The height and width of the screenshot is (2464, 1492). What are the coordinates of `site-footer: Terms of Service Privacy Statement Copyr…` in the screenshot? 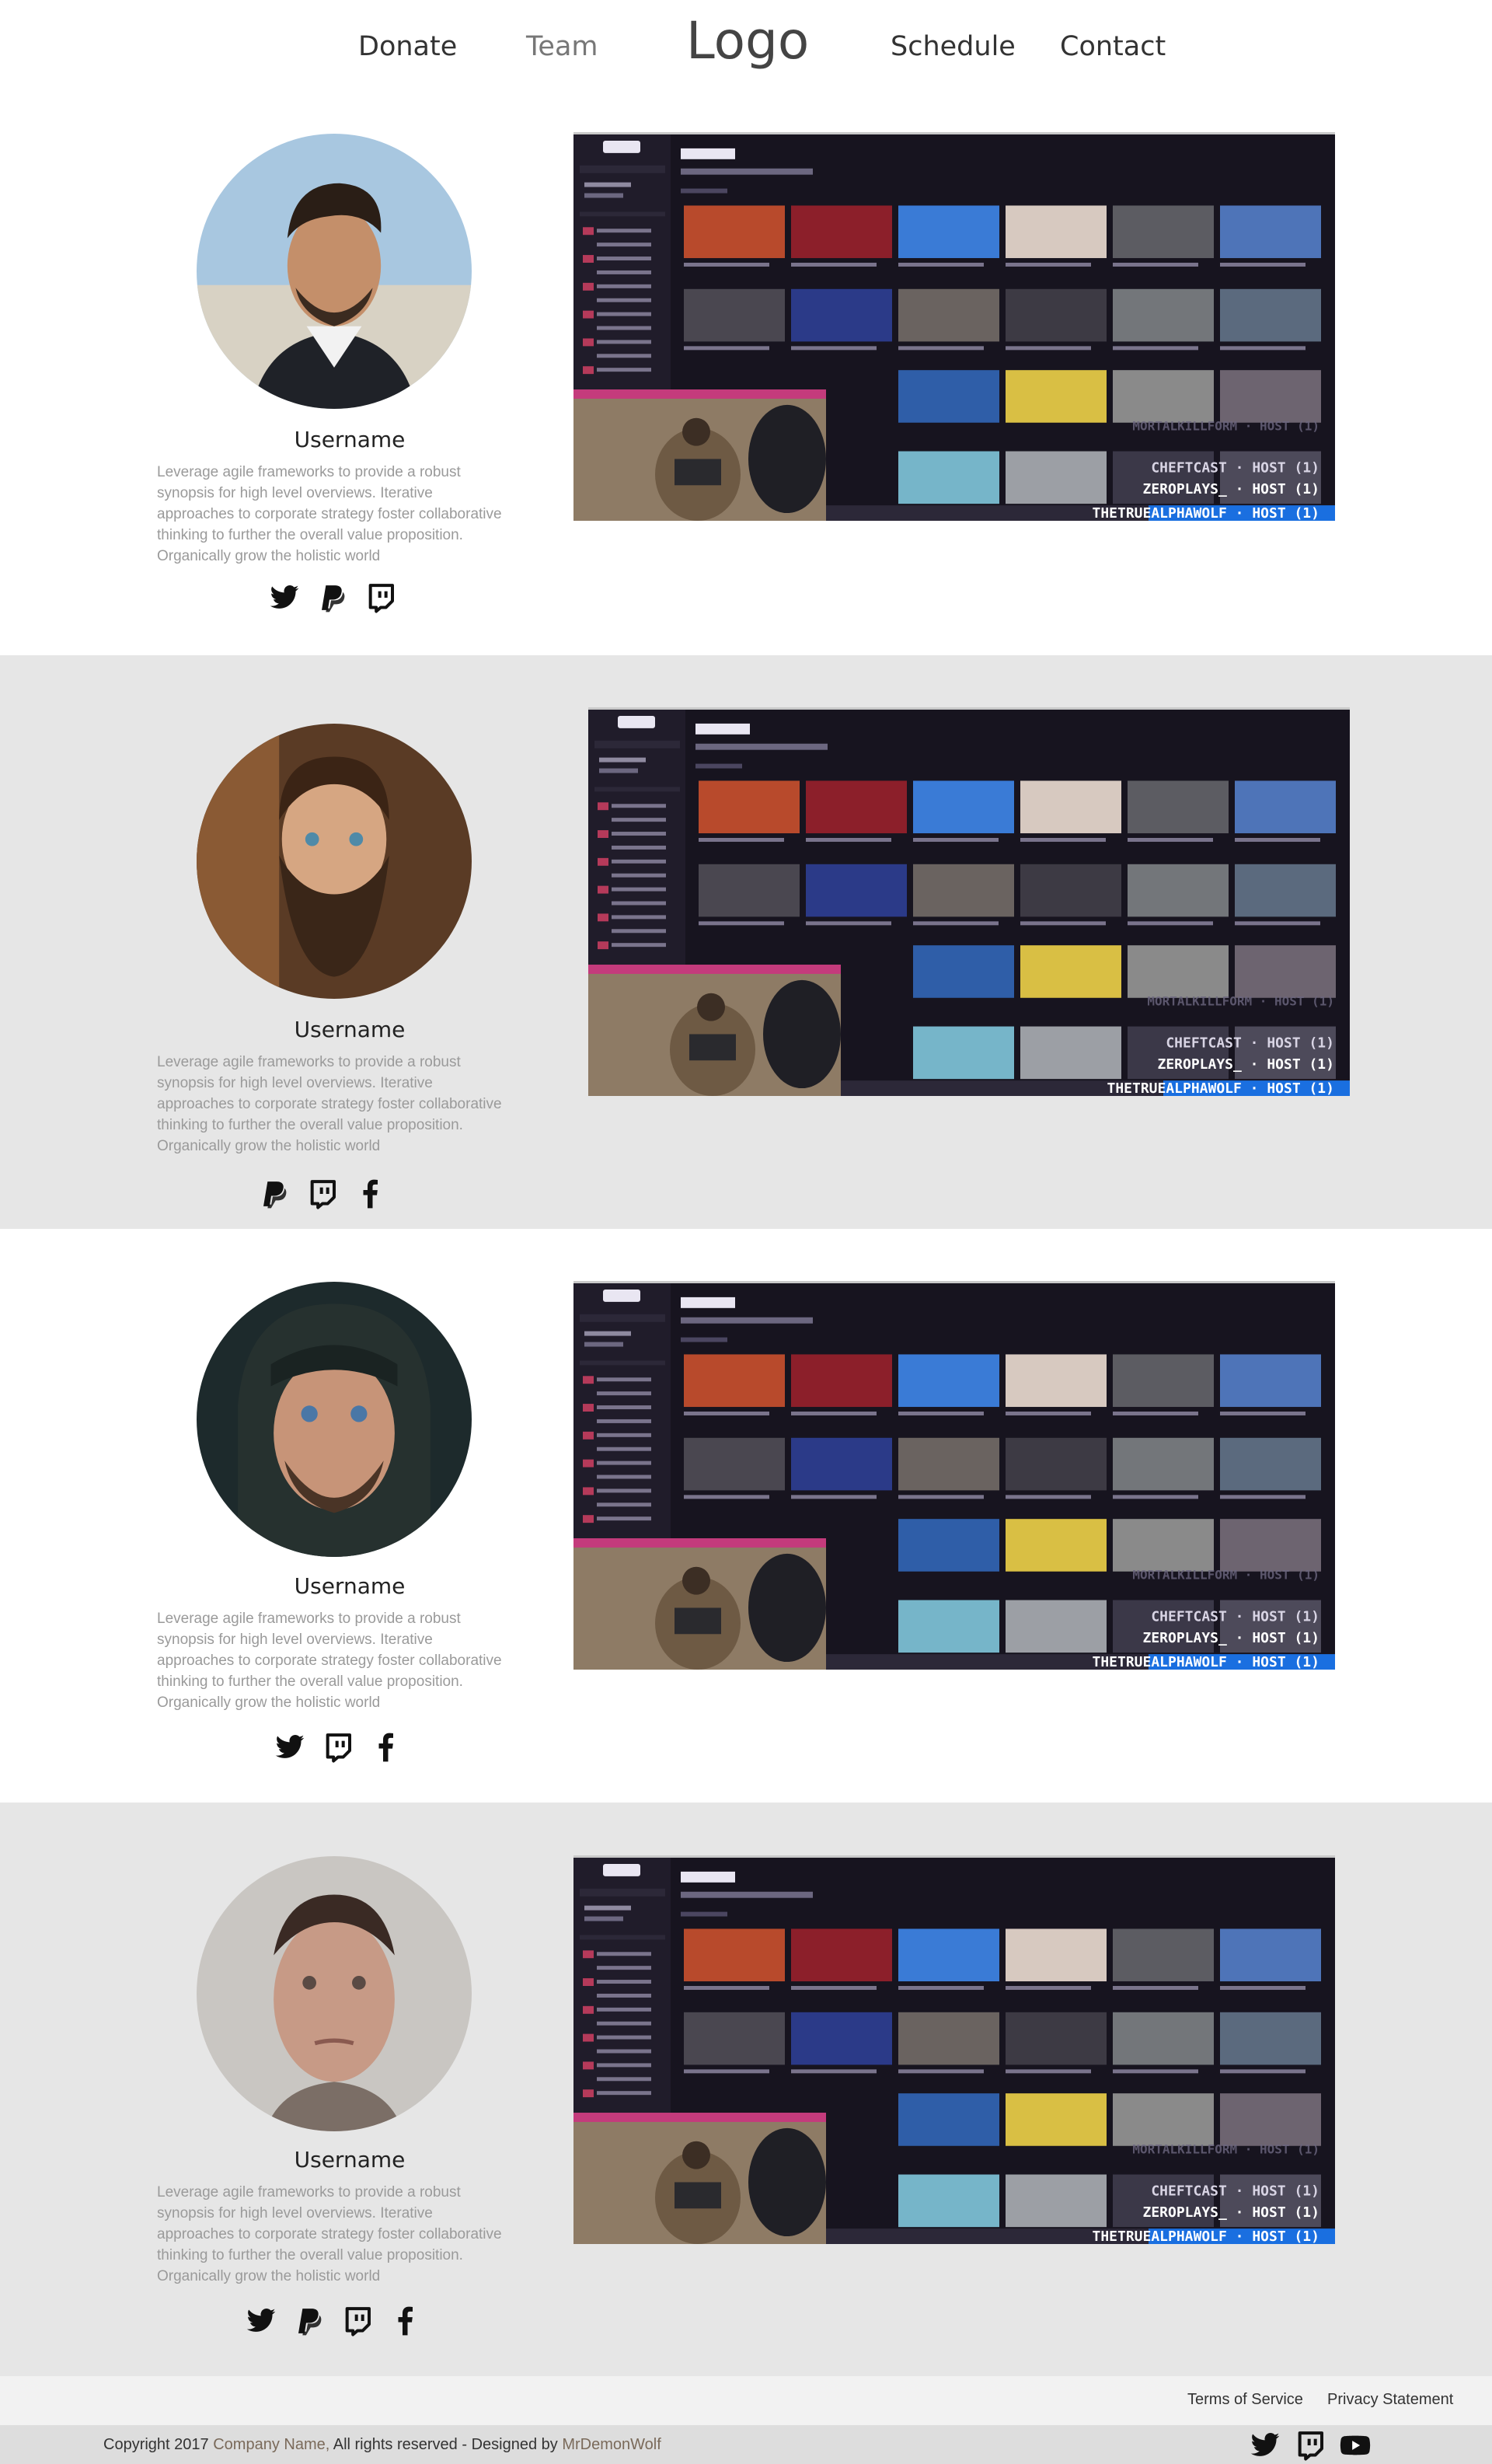 It's located at (746, 2420).